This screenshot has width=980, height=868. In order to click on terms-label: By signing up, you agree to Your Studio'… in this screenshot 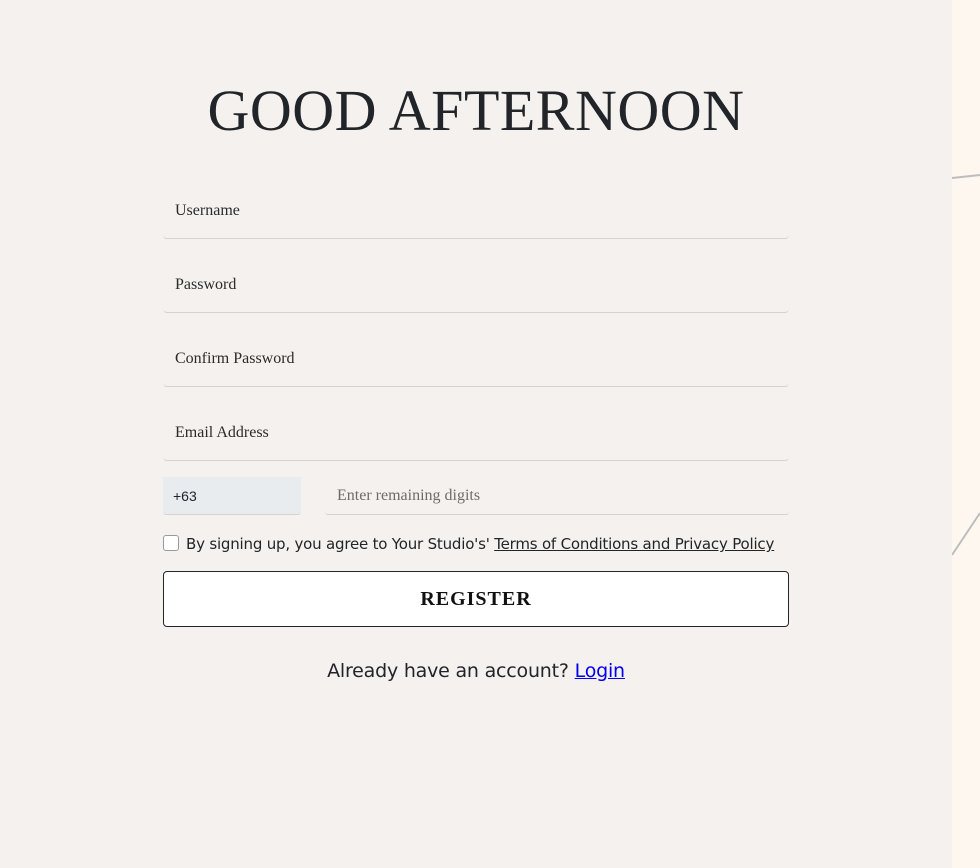, I will do `click(480, 544)`.